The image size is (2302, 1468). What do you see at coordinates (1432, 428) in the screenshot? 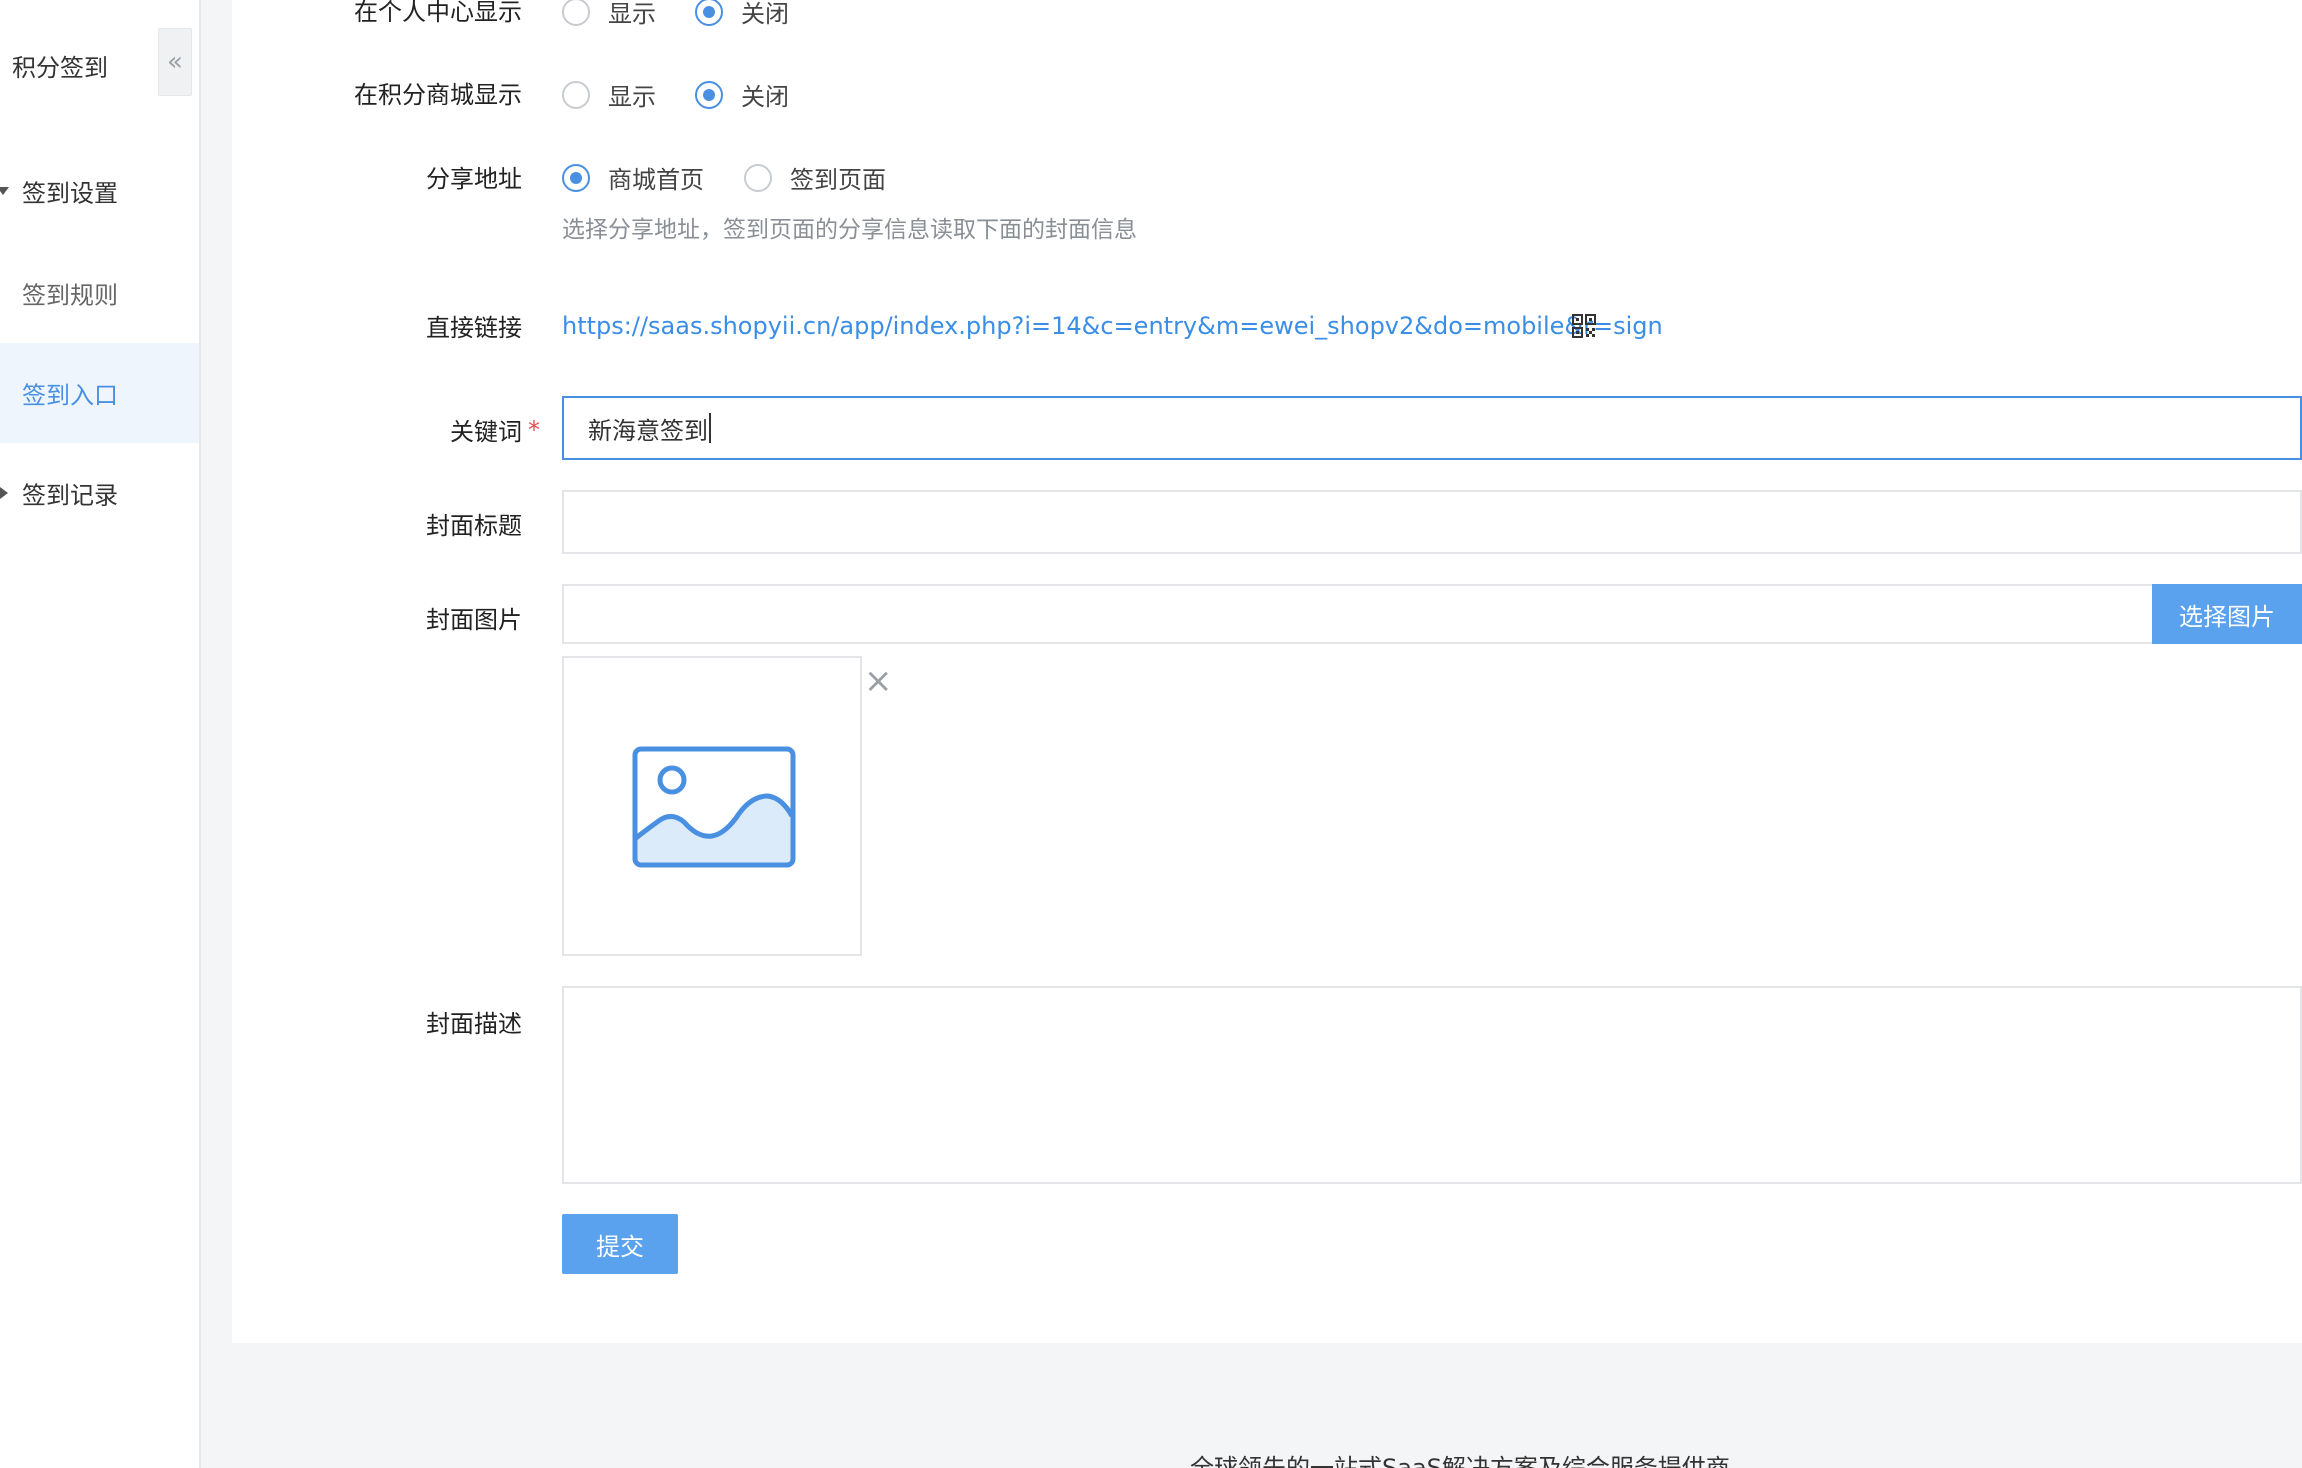
I see `keyword-input: 新海意签到` at bounding box center [1432, 428].